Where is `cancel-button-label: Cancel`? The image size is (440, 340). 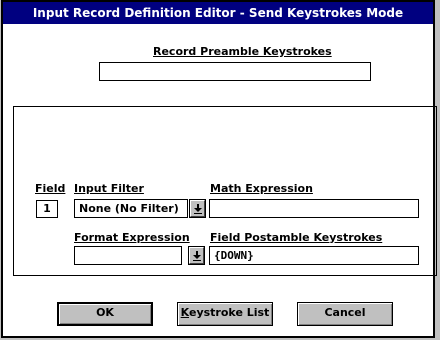
cancel-button-label: Cancel is located at coordinates (345, 312).